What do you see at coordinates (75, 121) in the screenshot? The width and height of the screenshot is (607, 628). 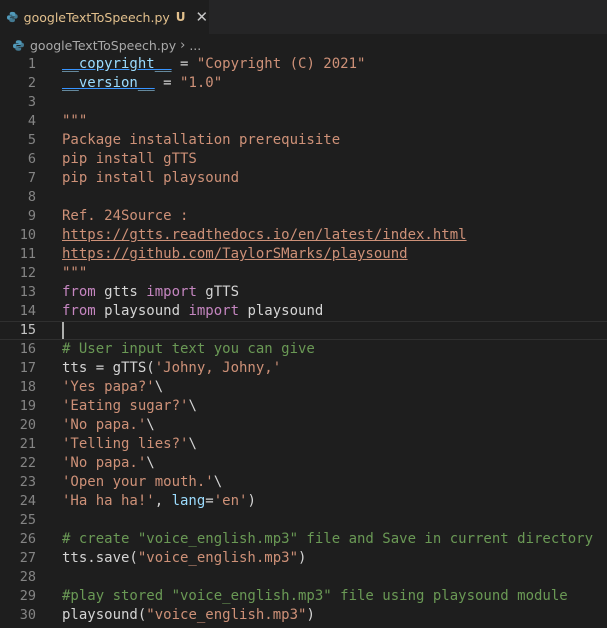 I see `code-token: """` at bounding box center [75, 121].